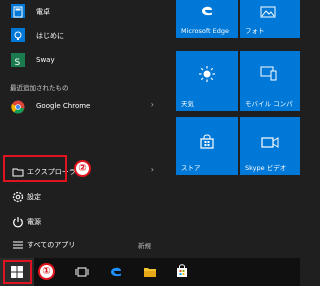 This screenshot has height=286, width=320. I want to click on folder-icon, so click(150, 272).